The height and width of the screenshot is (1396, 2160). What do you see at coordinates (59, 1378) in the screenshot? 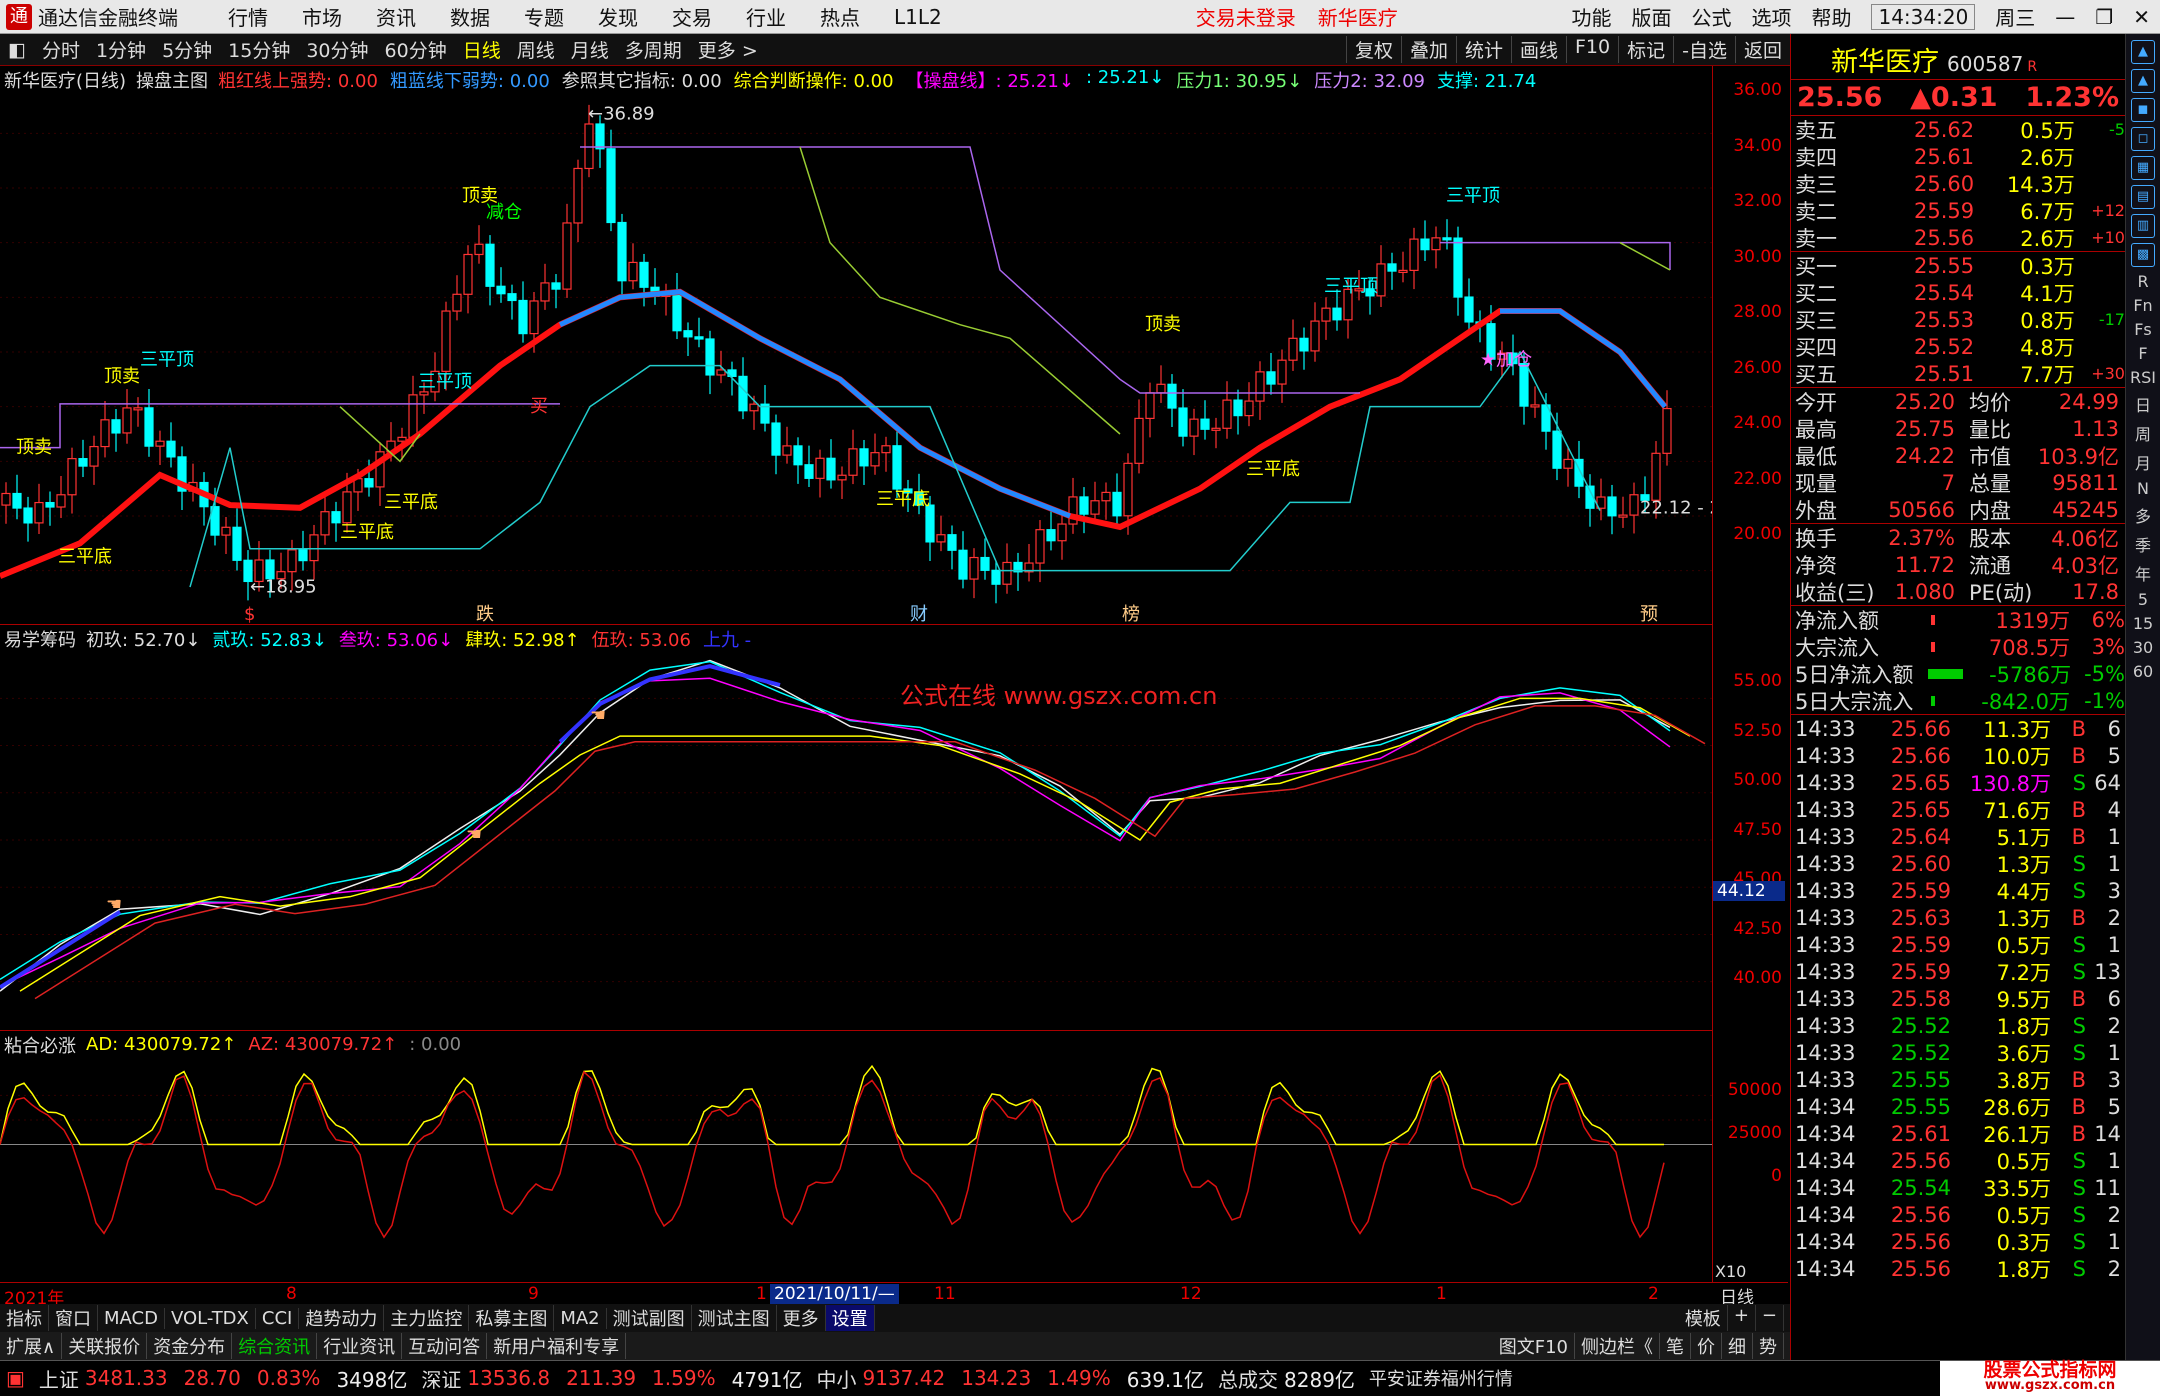
I see `index-name: 上证` at bounding box center [59, 1378].